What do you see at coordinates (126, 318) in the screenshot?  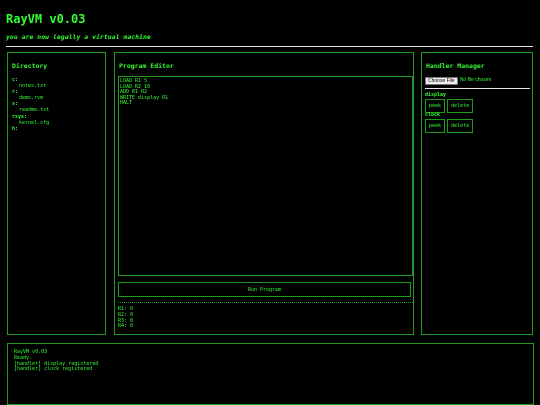 I see `register-display: R1: 0 R2: 0 R3: 0 R4: 0` at bounding box center [126, 318].